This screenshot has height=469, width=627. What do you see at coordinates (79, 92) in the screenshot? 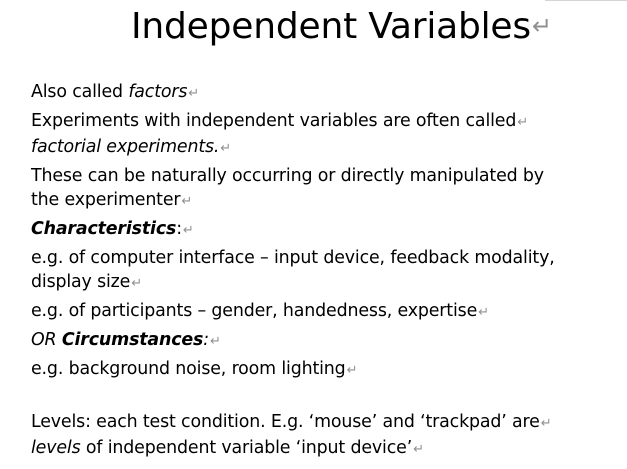
I see `text-run: Also called` at bounding box center [79, 92].